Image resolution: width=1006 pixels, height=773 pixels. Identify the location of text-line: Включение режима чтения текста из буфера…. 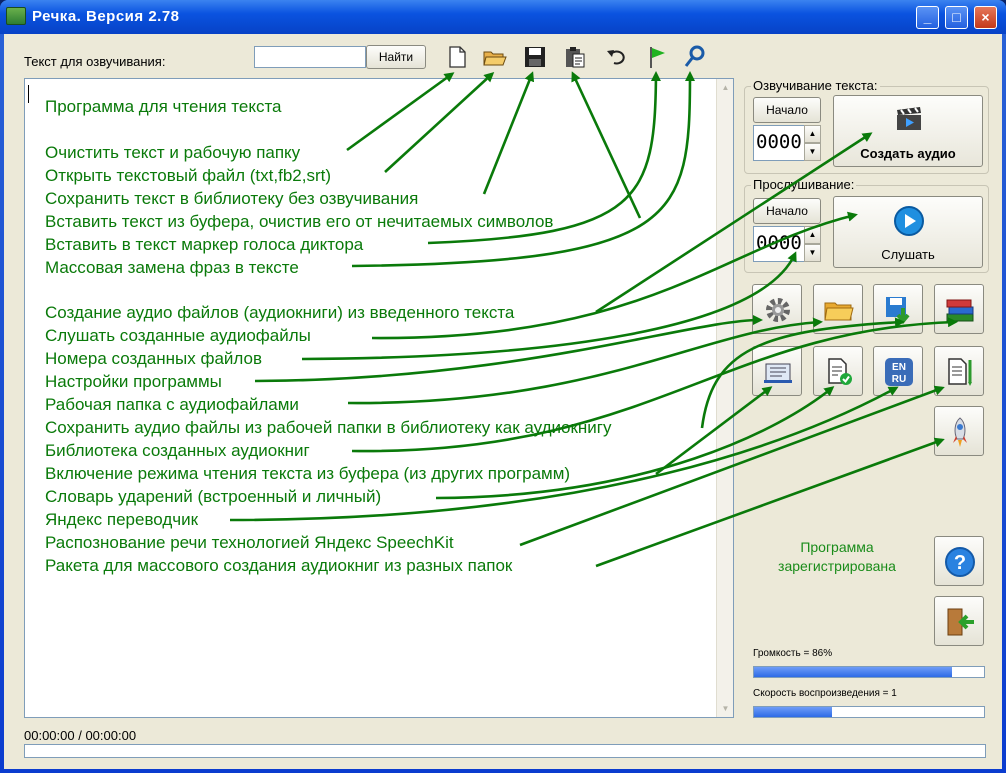
(308, 473).